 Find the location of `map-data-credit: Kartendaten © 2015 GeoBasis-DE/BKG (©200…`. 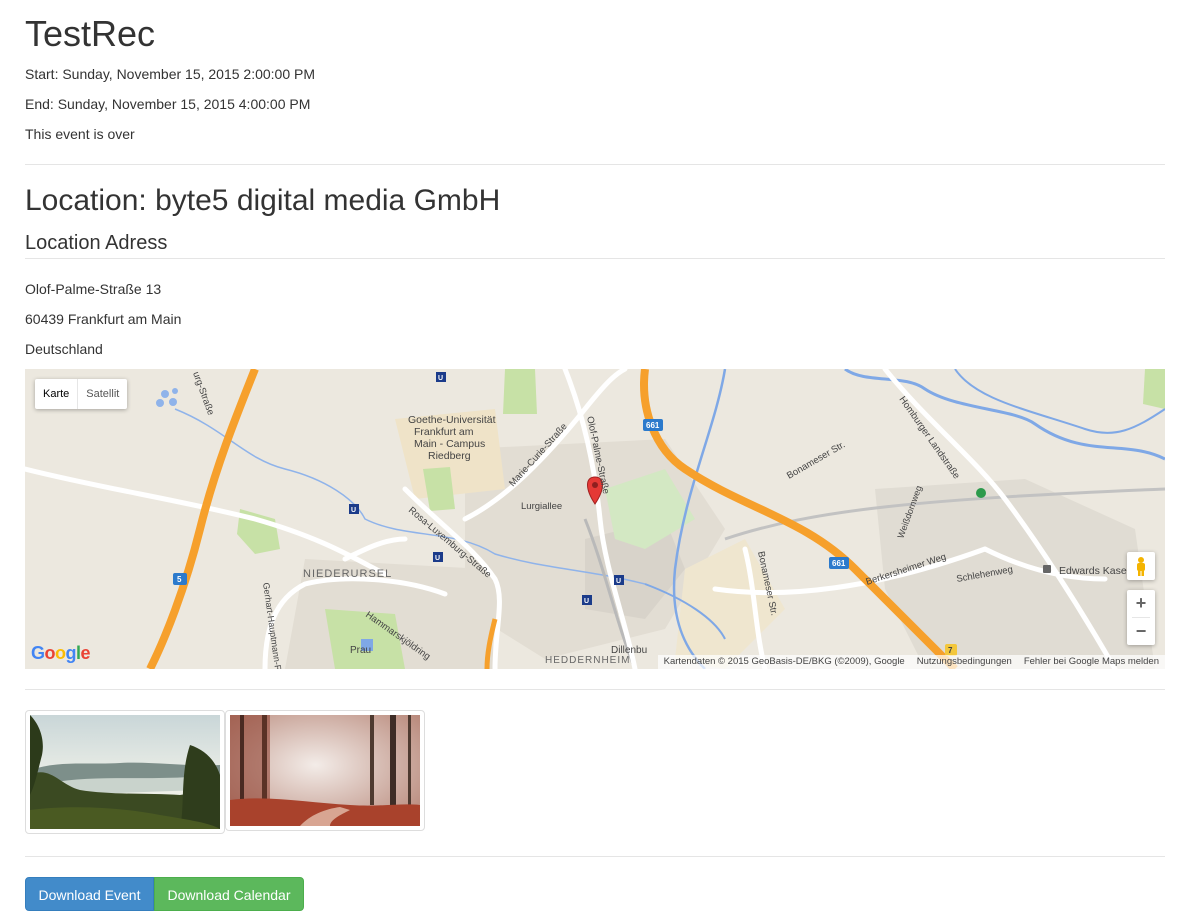

map-data-credit: Kartendaten © 2015 GeoBasis-DE/BKG (©200… is located at coordinates (784, 661).